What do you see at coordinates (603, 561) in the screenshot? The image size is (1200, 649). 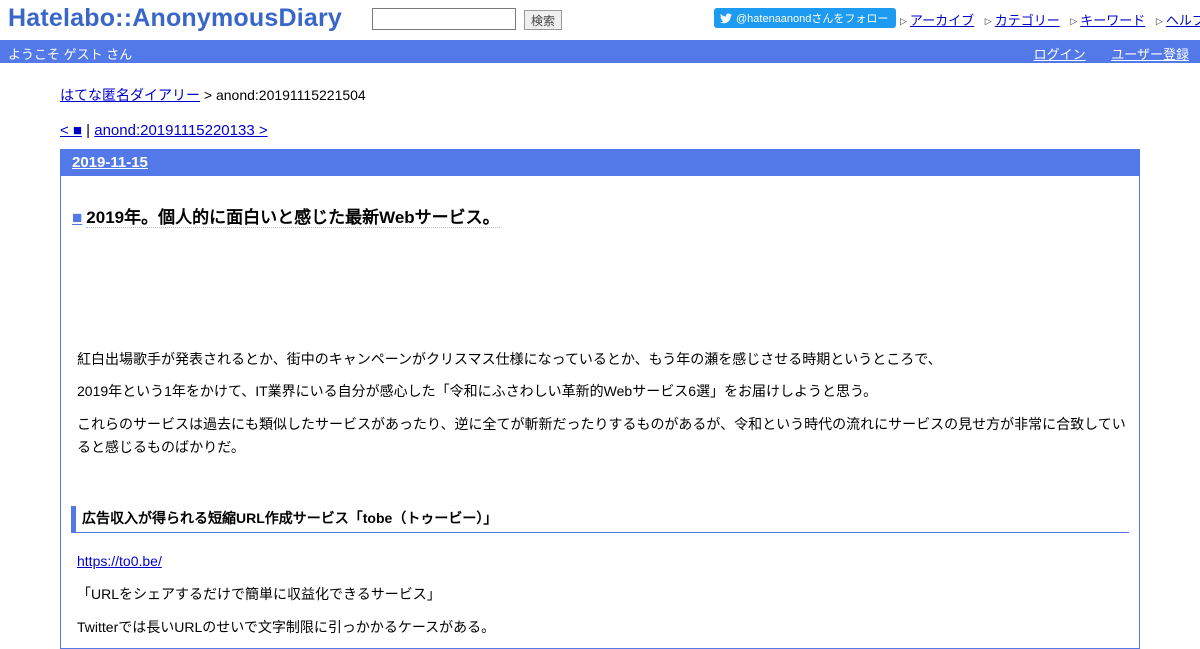 I see `entry-paragraph: https://to0.be/` at bounding box center [603, 561].